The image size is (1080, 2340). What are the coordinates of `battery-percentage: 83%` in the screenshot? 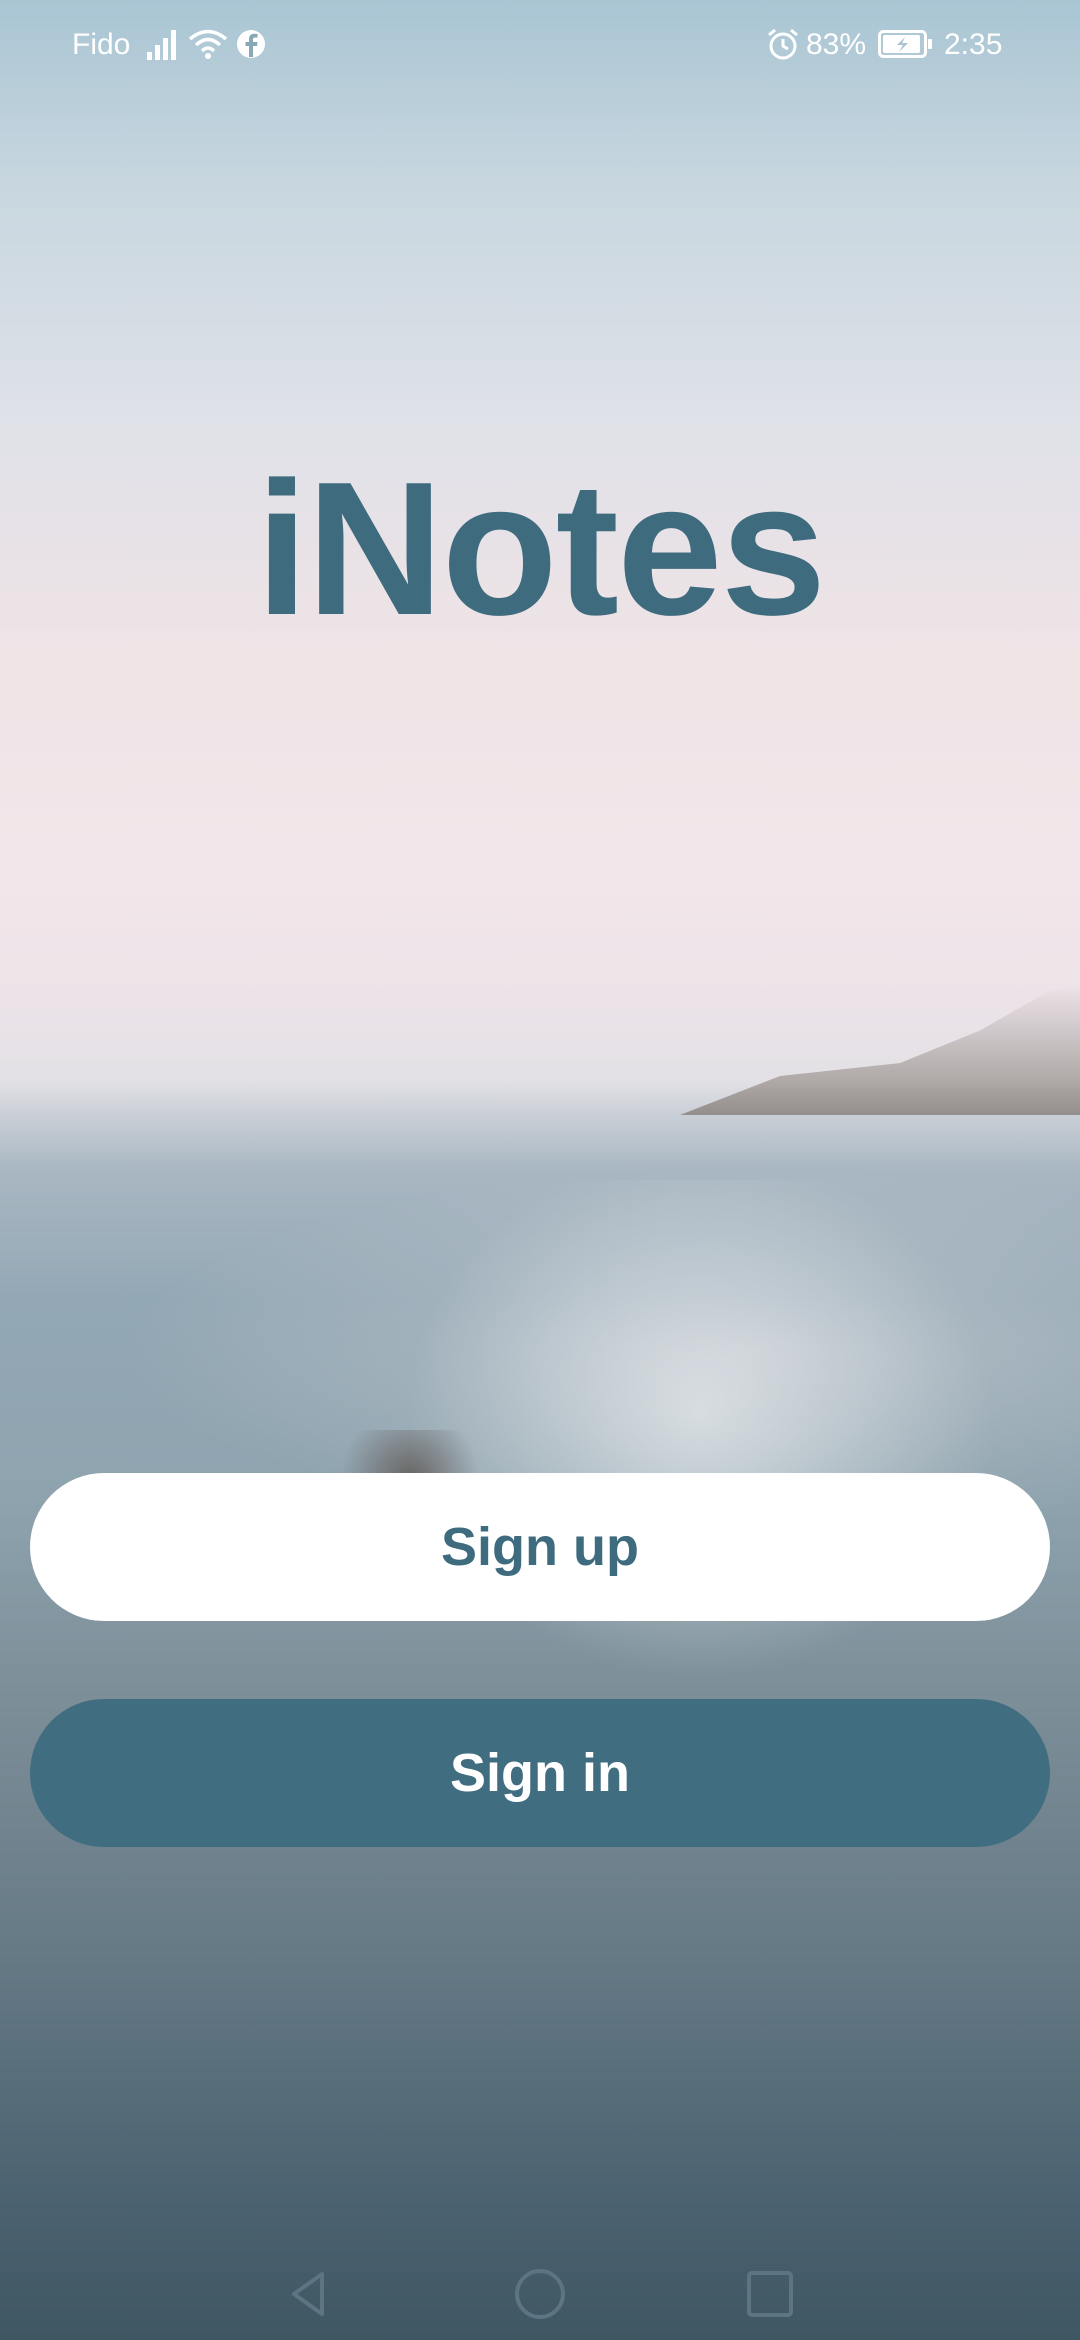 It's located at (836, 44).